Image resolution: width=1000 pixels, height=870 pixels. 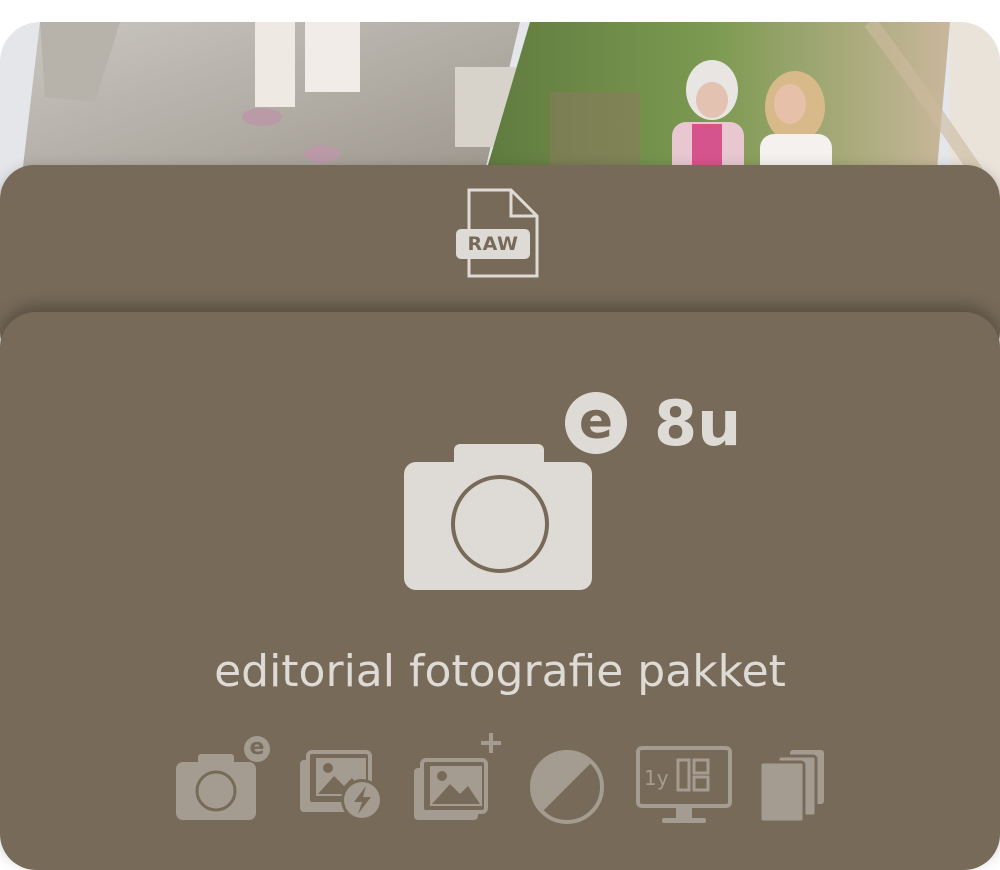 What do you see at coordinates (498, 517) in the screenshot?
I see `camera-icon` at bounding box center [498, 517].